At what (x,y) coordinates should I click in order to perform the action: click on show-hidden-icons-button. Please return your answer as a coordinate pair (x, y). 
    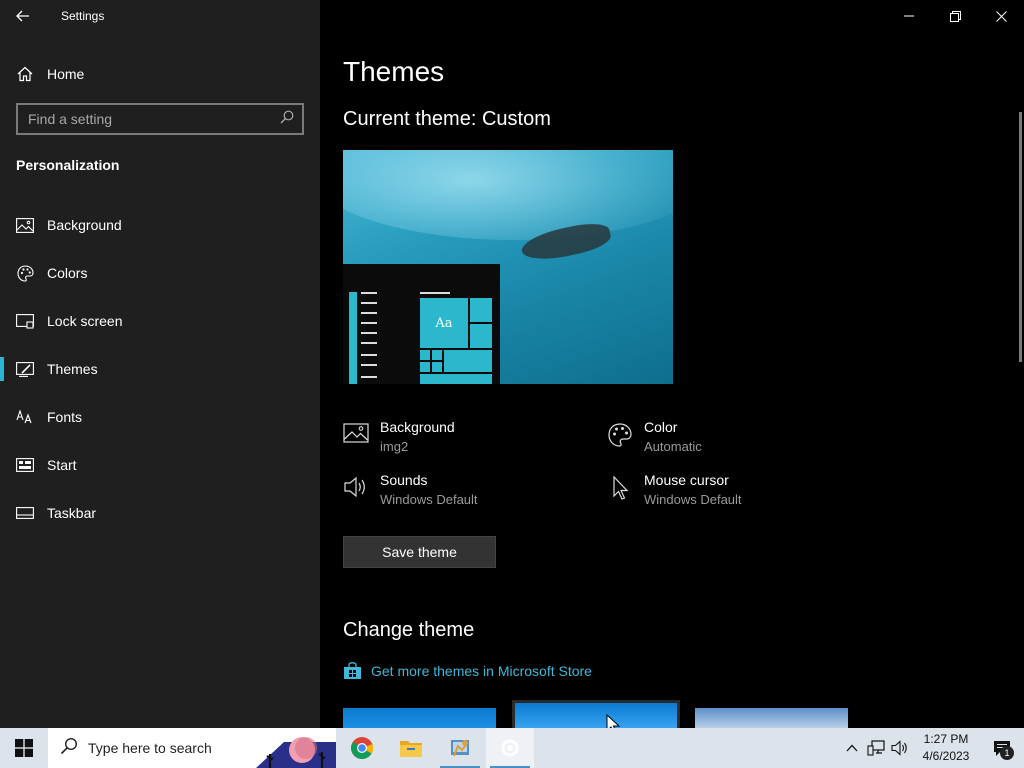
    Looking at the image, I should click on (852, 748).